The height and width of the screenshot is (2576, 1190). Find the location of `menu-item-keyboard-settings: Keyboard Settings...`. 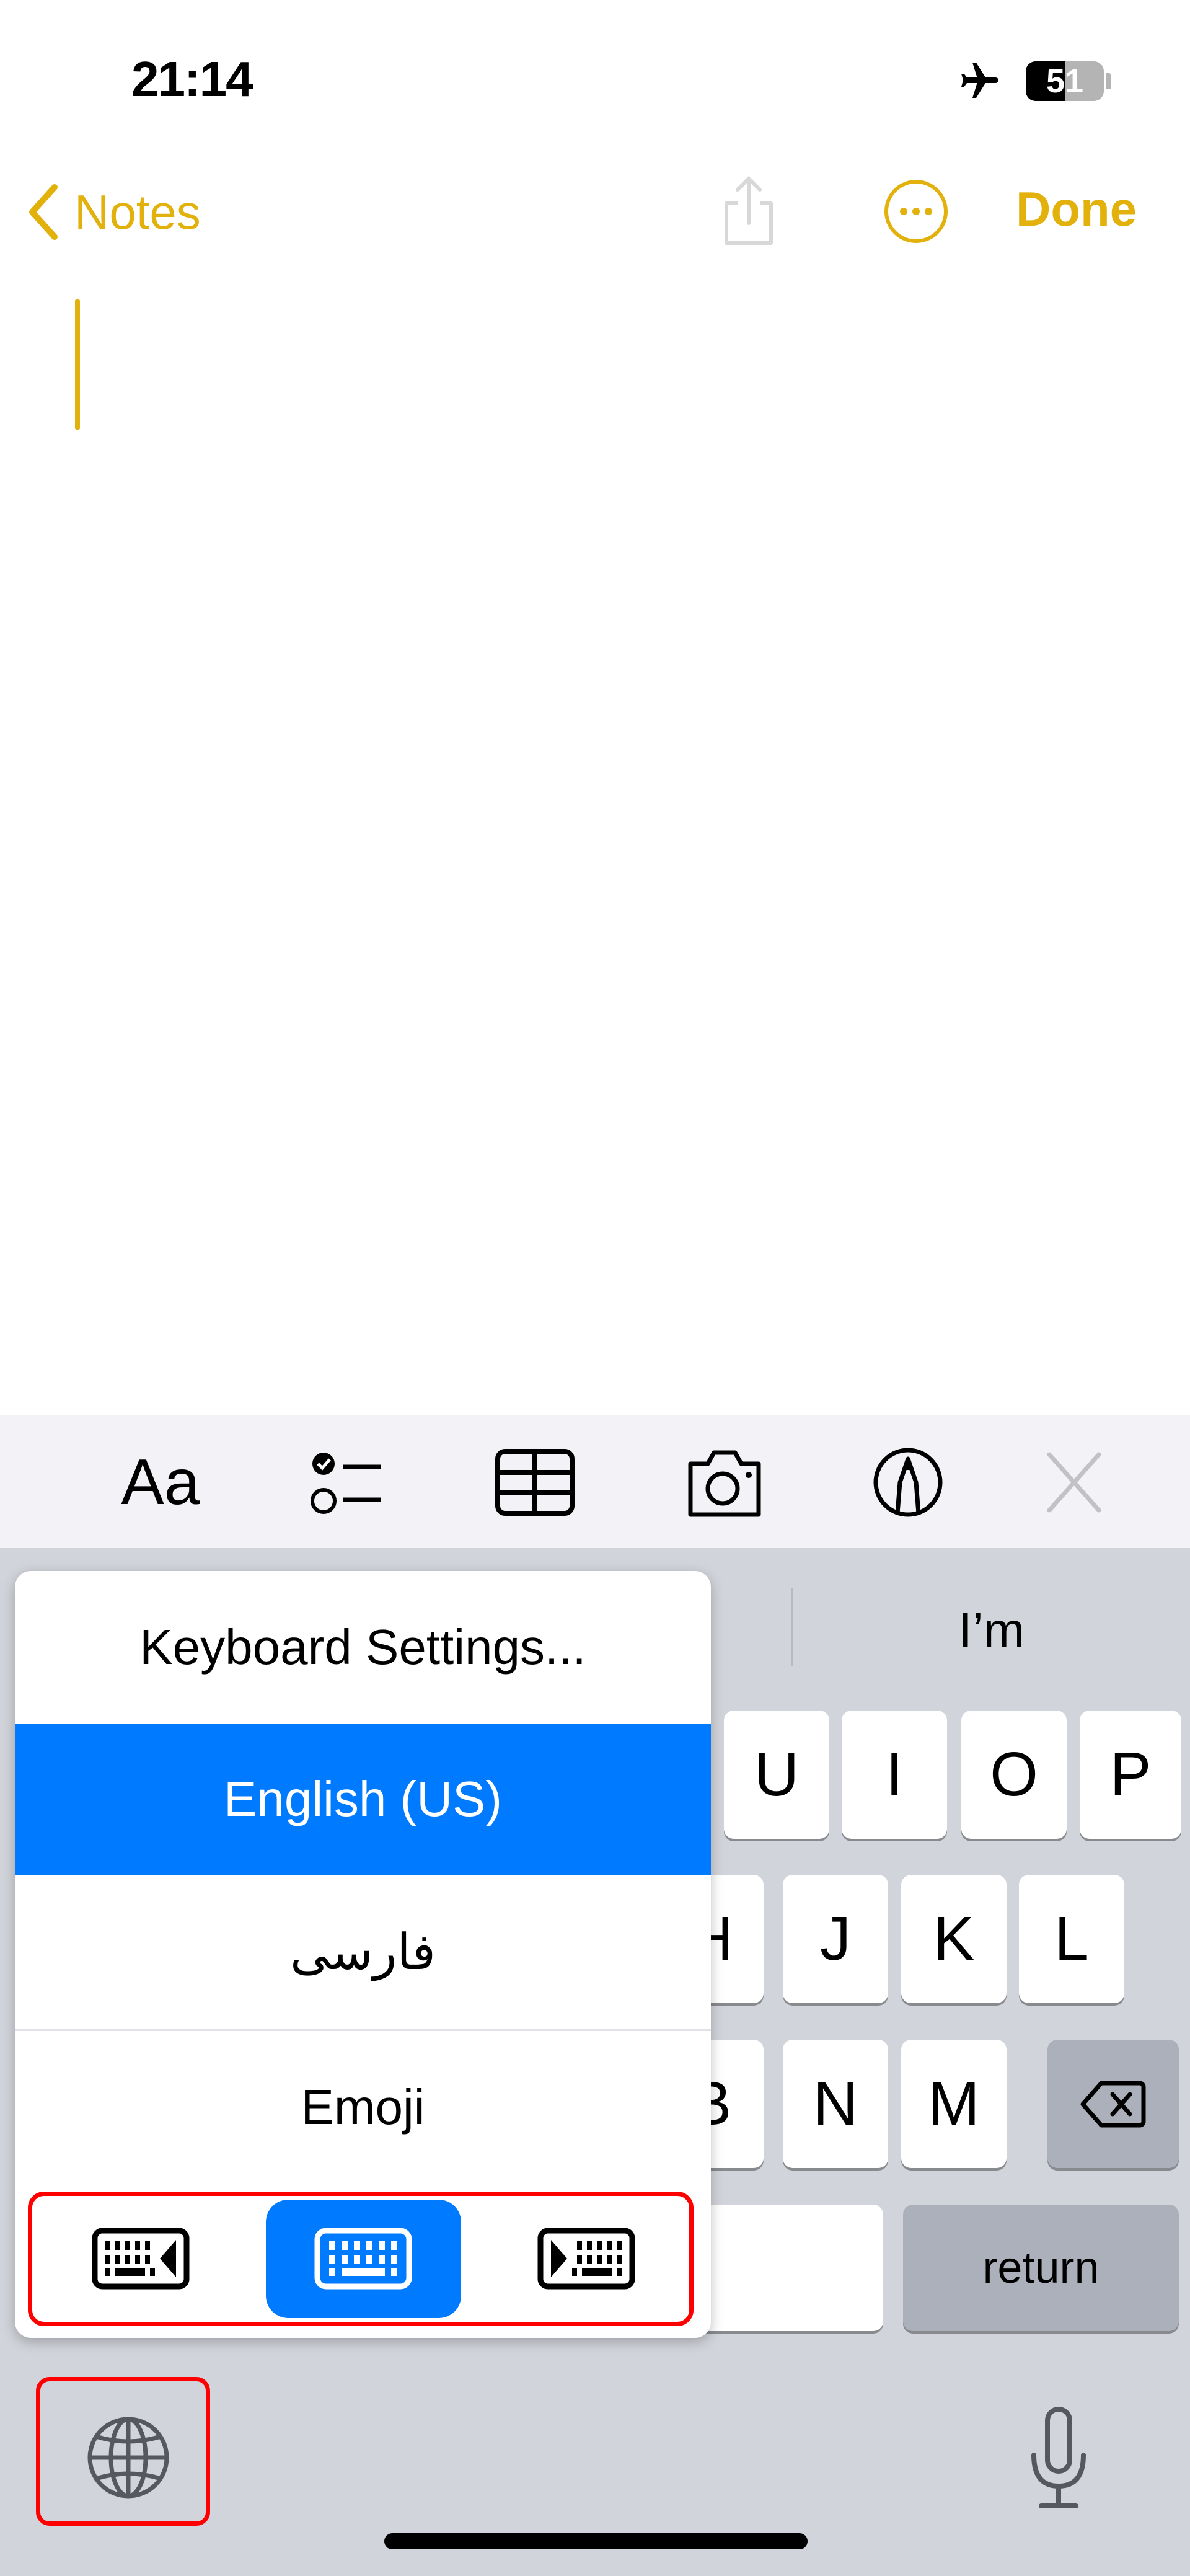

menu-item-keyboard-settings: Keyboard Settings... is located at coordinates (363, 1648).